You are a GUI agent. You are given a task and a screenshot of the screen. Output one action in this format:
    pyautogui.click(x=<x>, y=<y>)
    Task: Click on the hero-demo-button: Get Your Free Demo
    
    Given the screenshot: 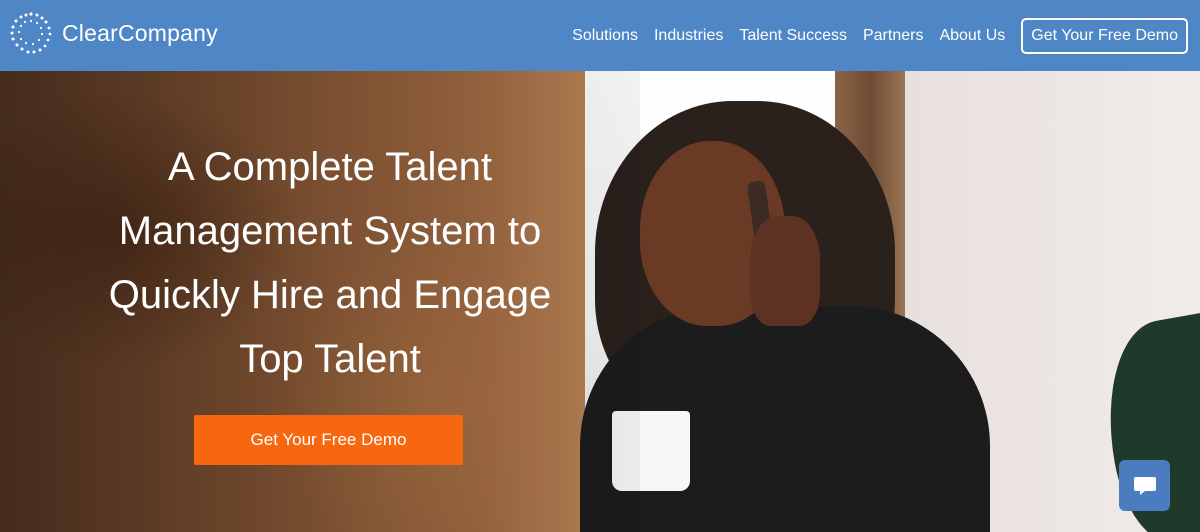 What is the action you would take?
    pyautogui.click(x=328, y=440)
    